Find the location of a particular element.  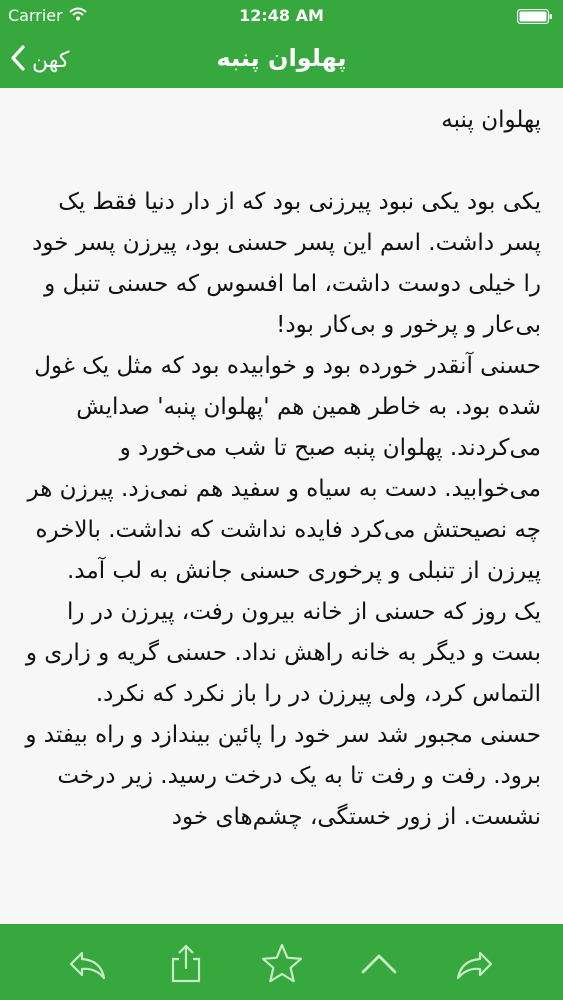

nav-bar: کهن پهلوان پنبه is located at coordinates (281, 60).